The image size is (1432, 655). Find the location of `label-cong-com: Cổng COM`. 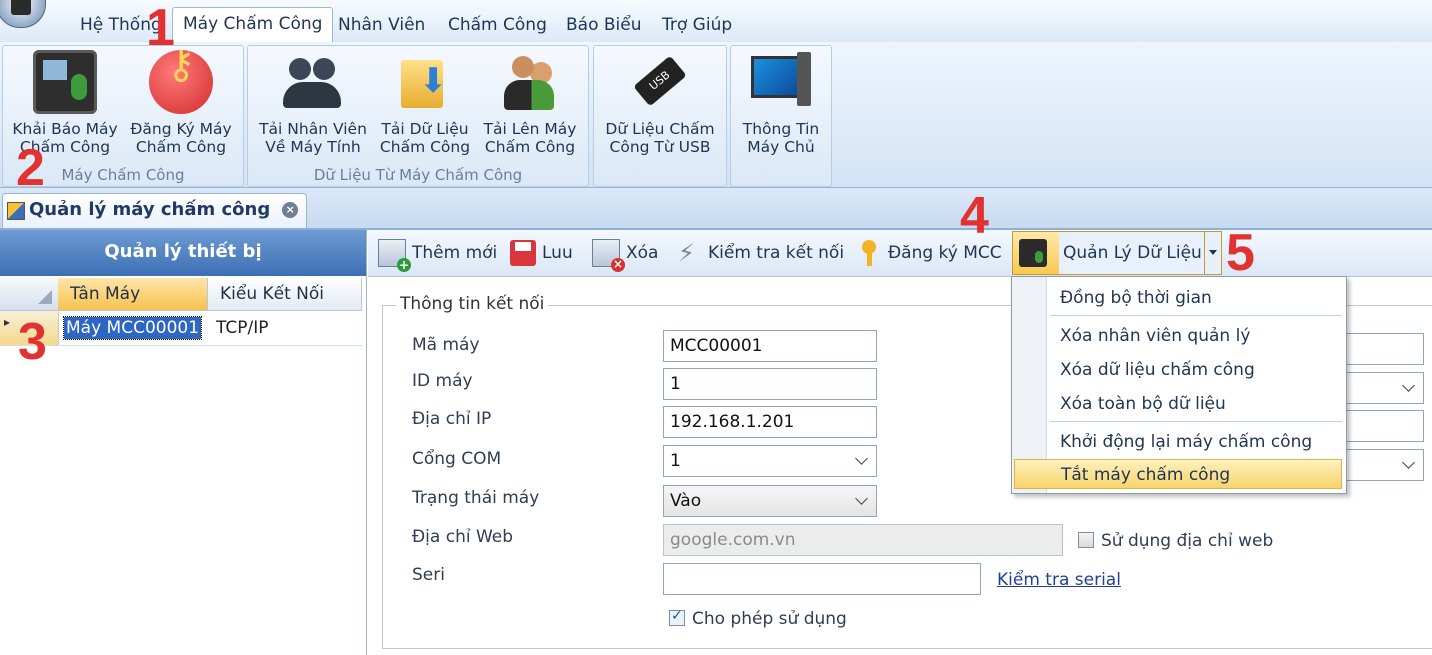

label-cong-com: Cổng COM is located at coordinates (457, 459).